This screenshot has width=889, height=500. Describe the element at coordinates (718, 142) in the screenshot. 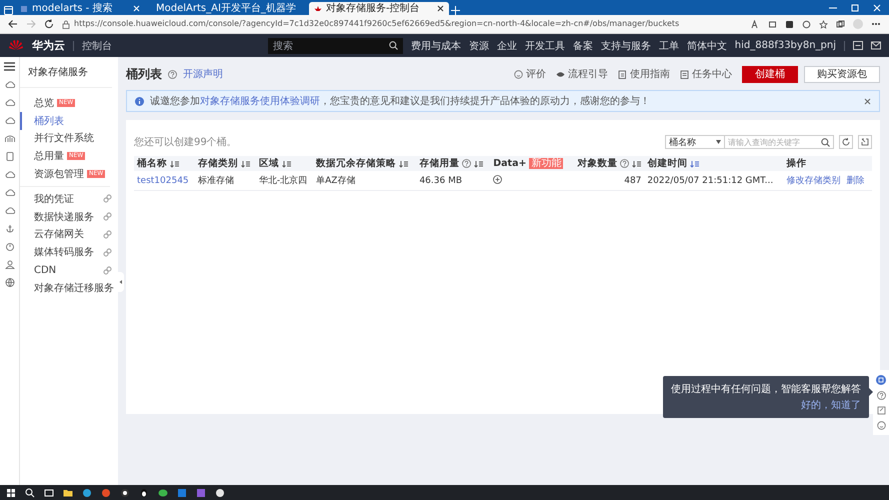

I see `caret-icon` at that location.